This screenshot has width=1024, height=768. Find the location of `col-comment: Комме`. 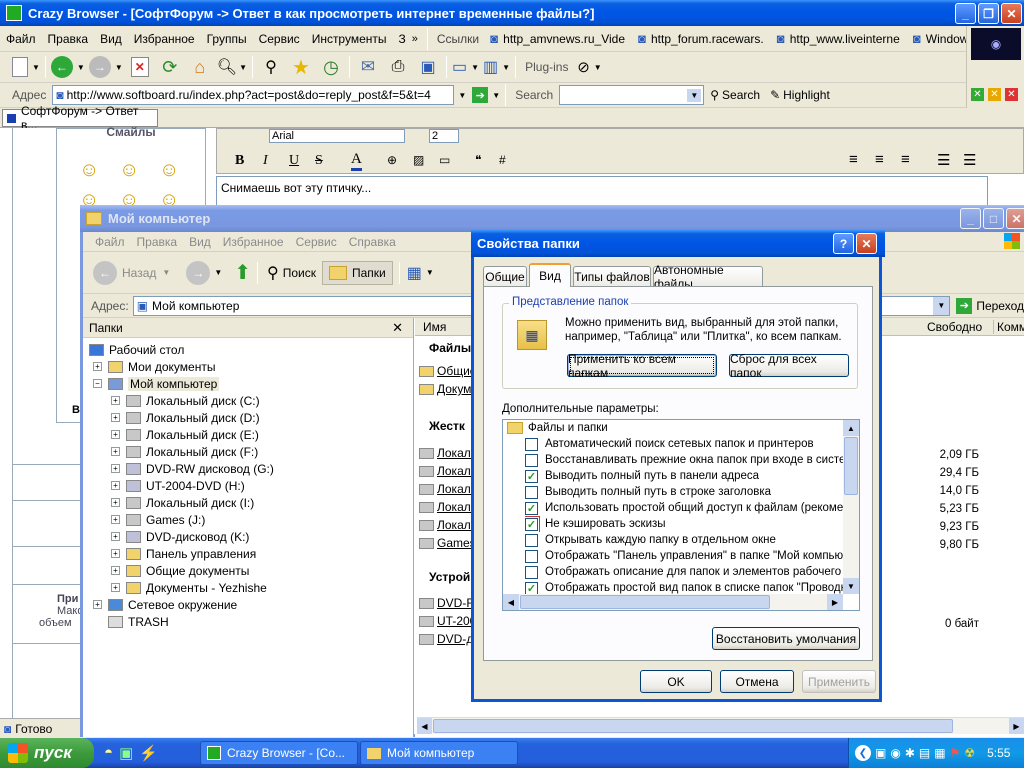

col-comment: Комме is located at coordinates (1008, 327).